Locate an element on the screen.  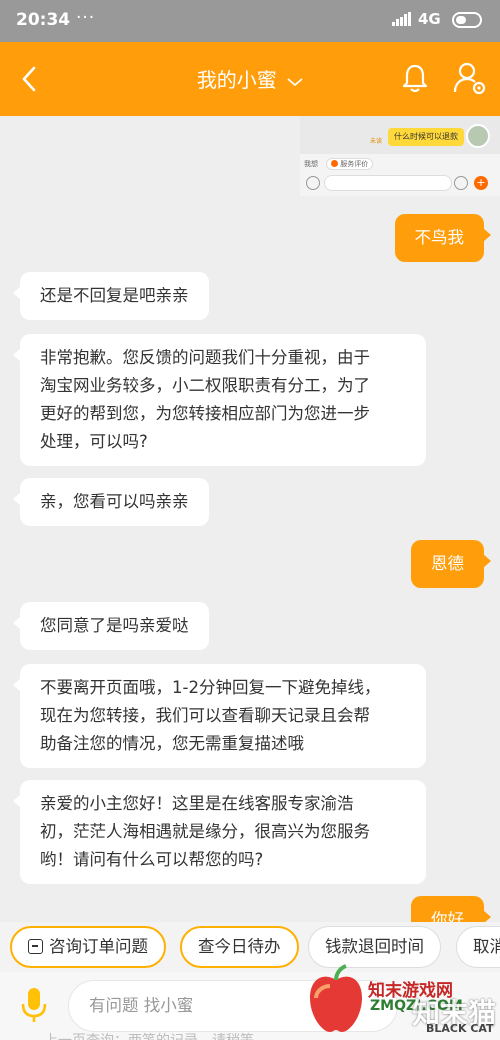
screenshot-tag-label: 服务评价 is located at coordinates (354, 164).